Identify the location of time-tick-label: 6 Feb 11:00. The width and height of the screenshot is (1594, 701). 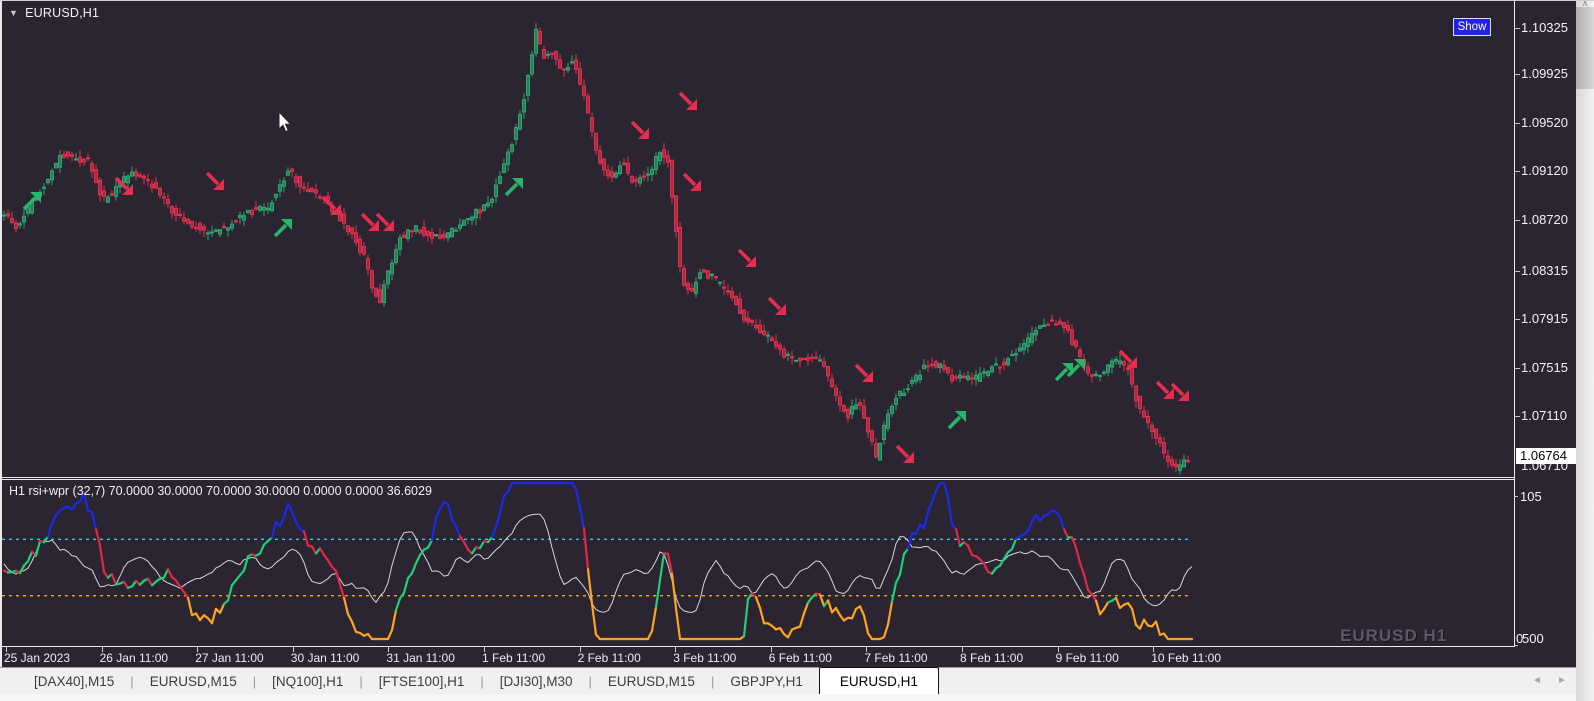
(800, 658).